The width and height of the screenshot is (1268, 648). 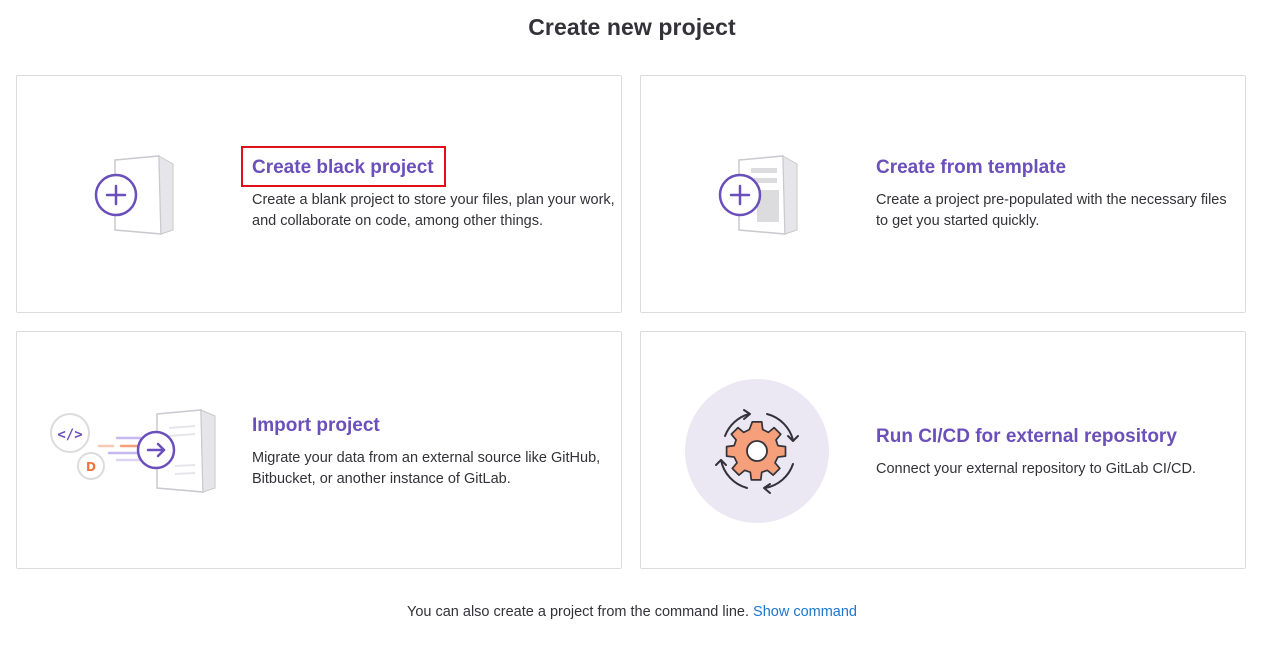 I want to click on card-title: Create from template, so click(x=1058, y=168).